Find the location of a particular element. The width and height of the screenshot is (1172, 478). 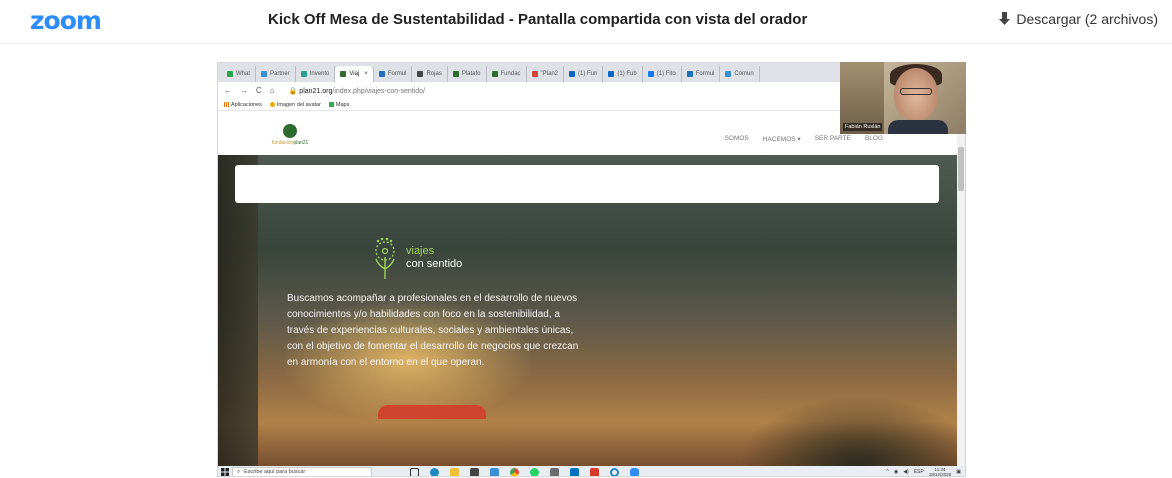

tab-close-icon: × is located at coordinates (366, 74).